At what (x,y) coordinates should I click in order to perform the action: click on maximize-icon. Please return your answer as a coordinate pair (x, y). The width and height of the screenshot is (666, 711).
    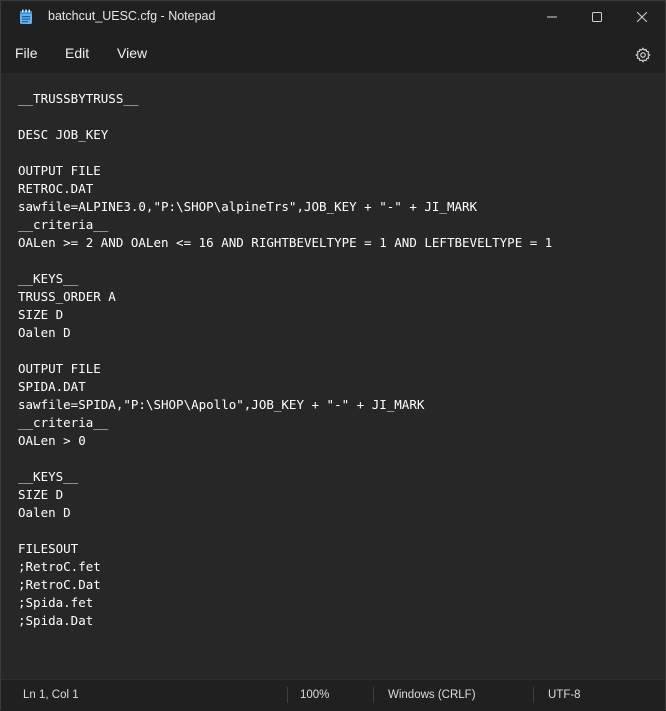
    Looking at the image, I should click on (597, 17).